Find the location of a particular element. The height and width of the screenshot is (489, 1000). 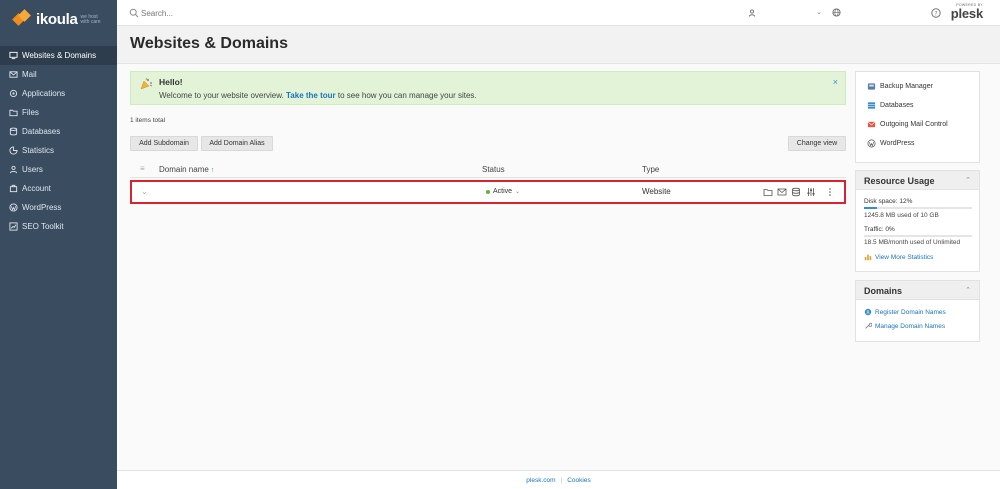

sidebar-item-label: Websites & Domains is located at coordinates (59, 55).